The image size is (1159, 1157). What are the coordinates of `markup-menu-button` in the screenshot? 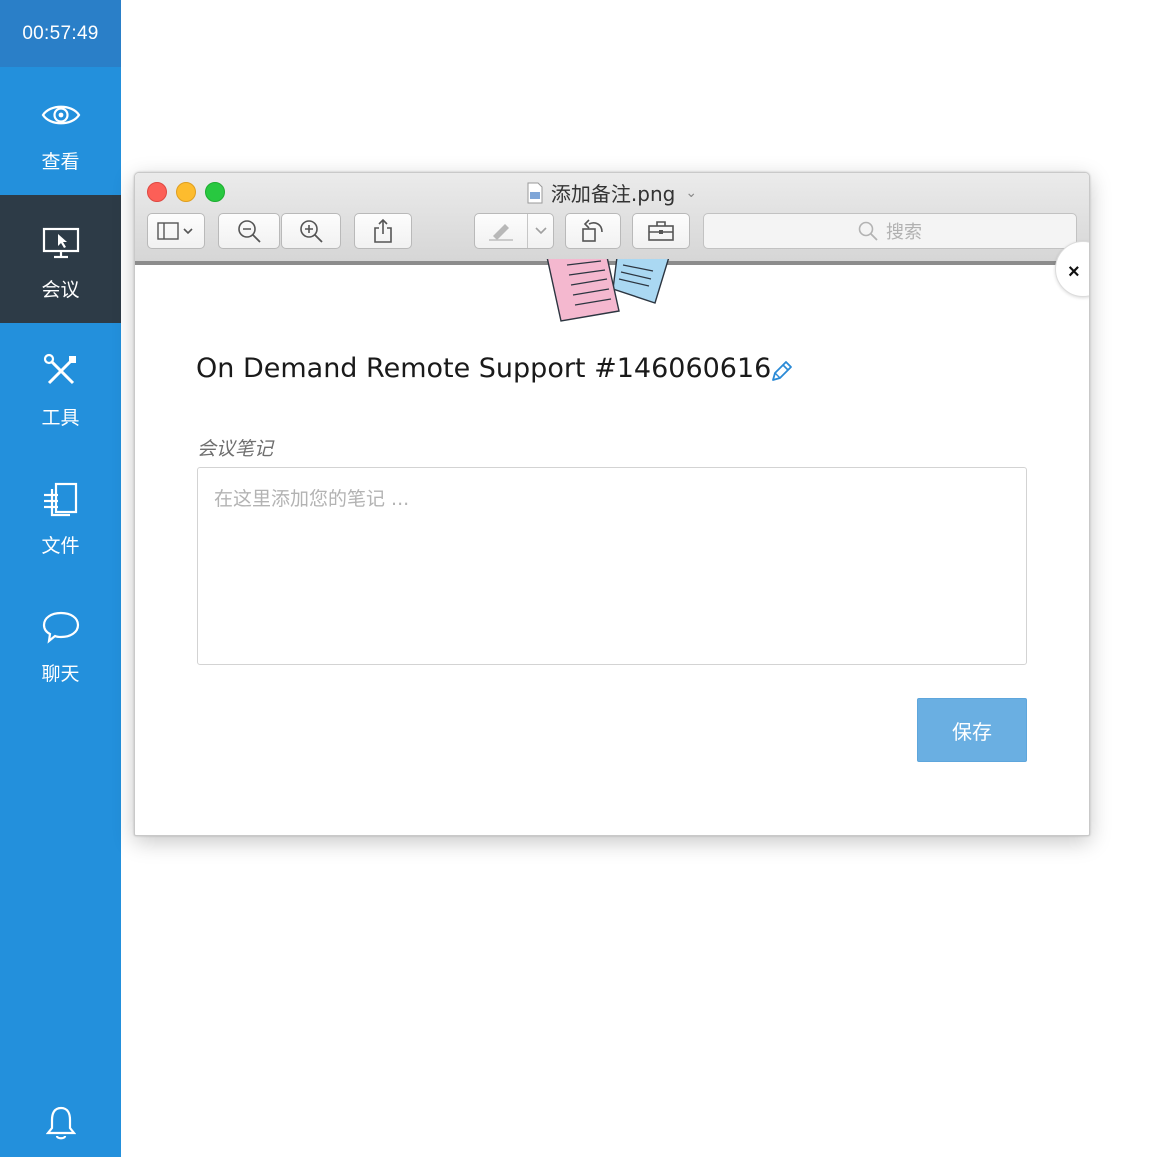 It's located at (540, 231).